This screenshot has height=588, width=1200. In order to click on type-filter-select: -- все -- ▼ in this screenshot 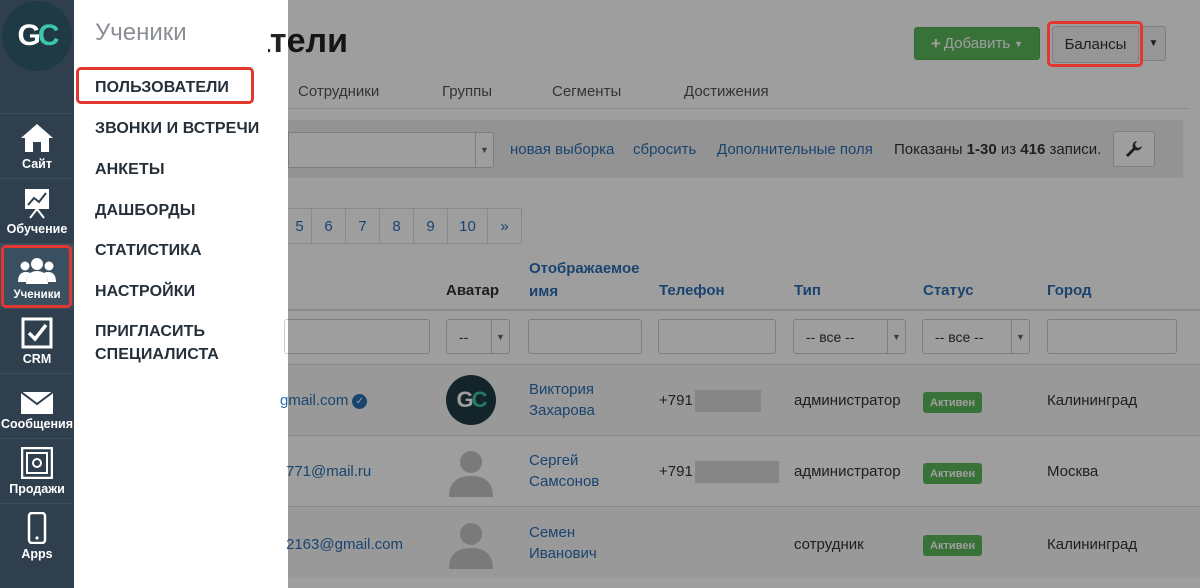, I will do `click(849, 336)`.